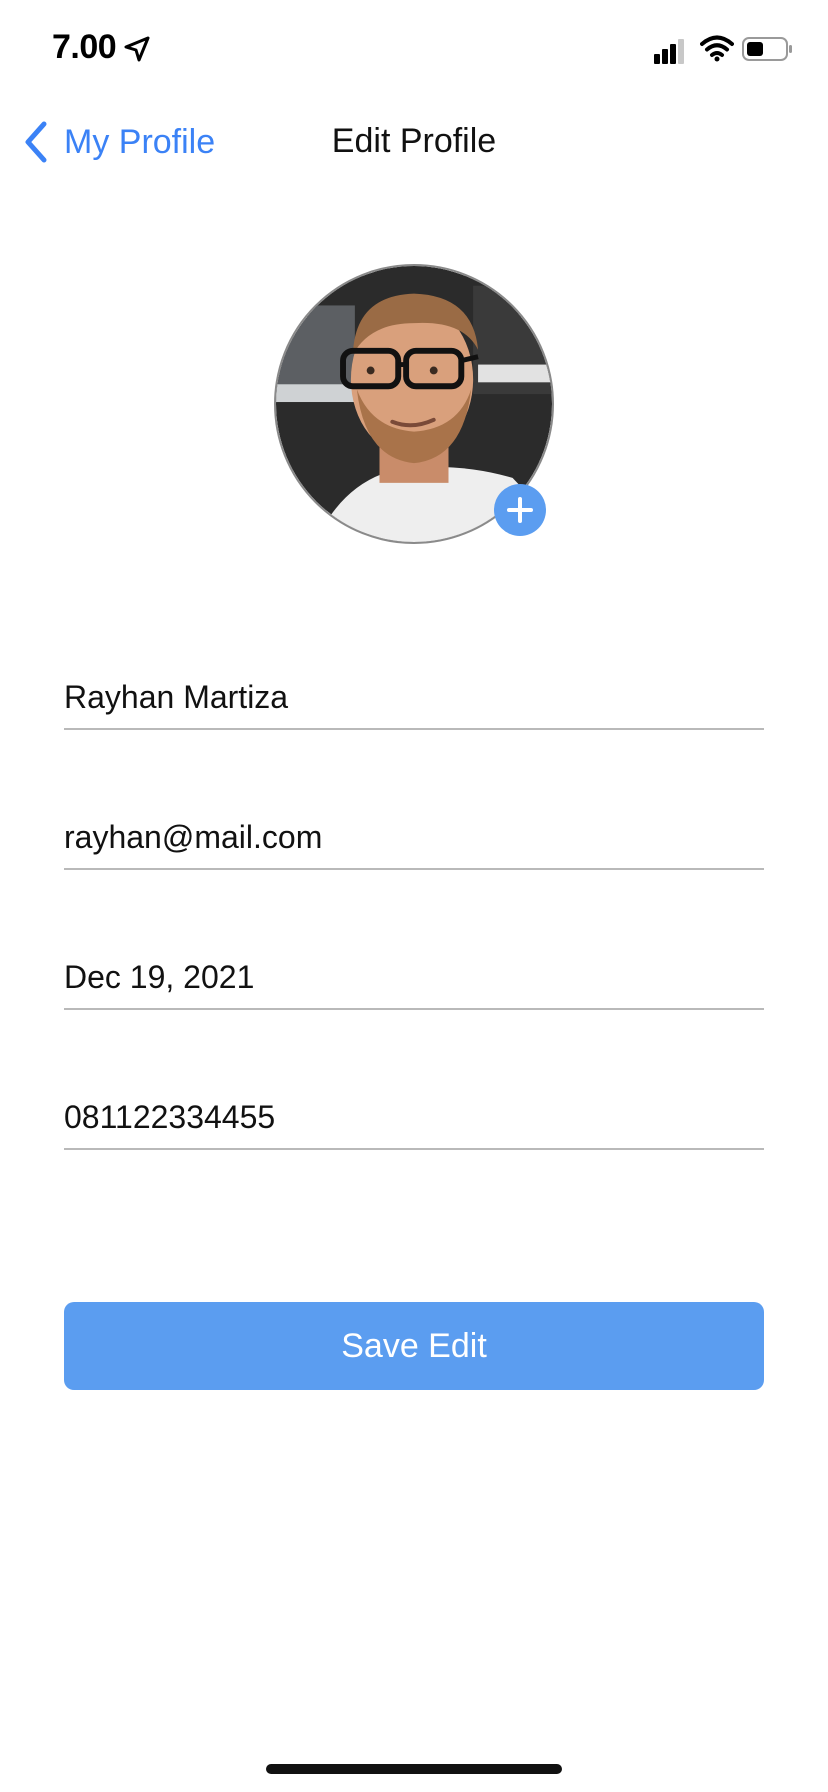 The image size is (828, 1792). I want to click on birthdate-field-group, so click(414, 1010).